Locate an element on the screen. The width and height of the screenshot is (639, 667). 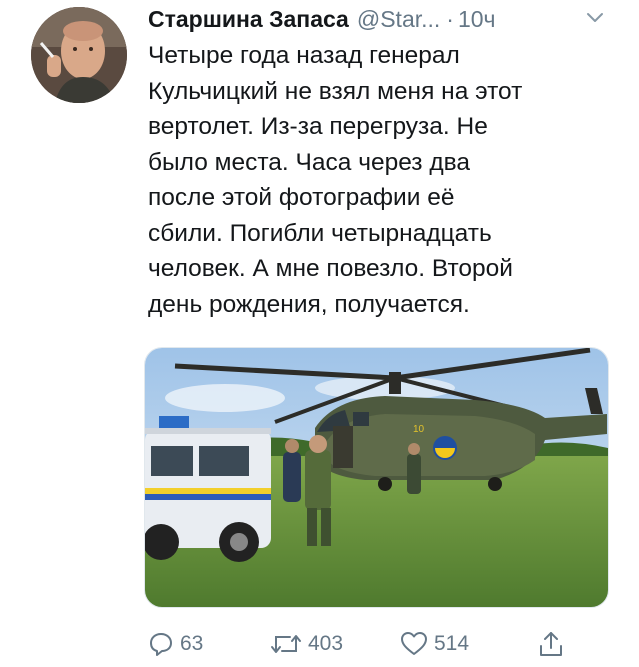
tweet-actions: 63 403 514 is located at coordinates (358, 644).